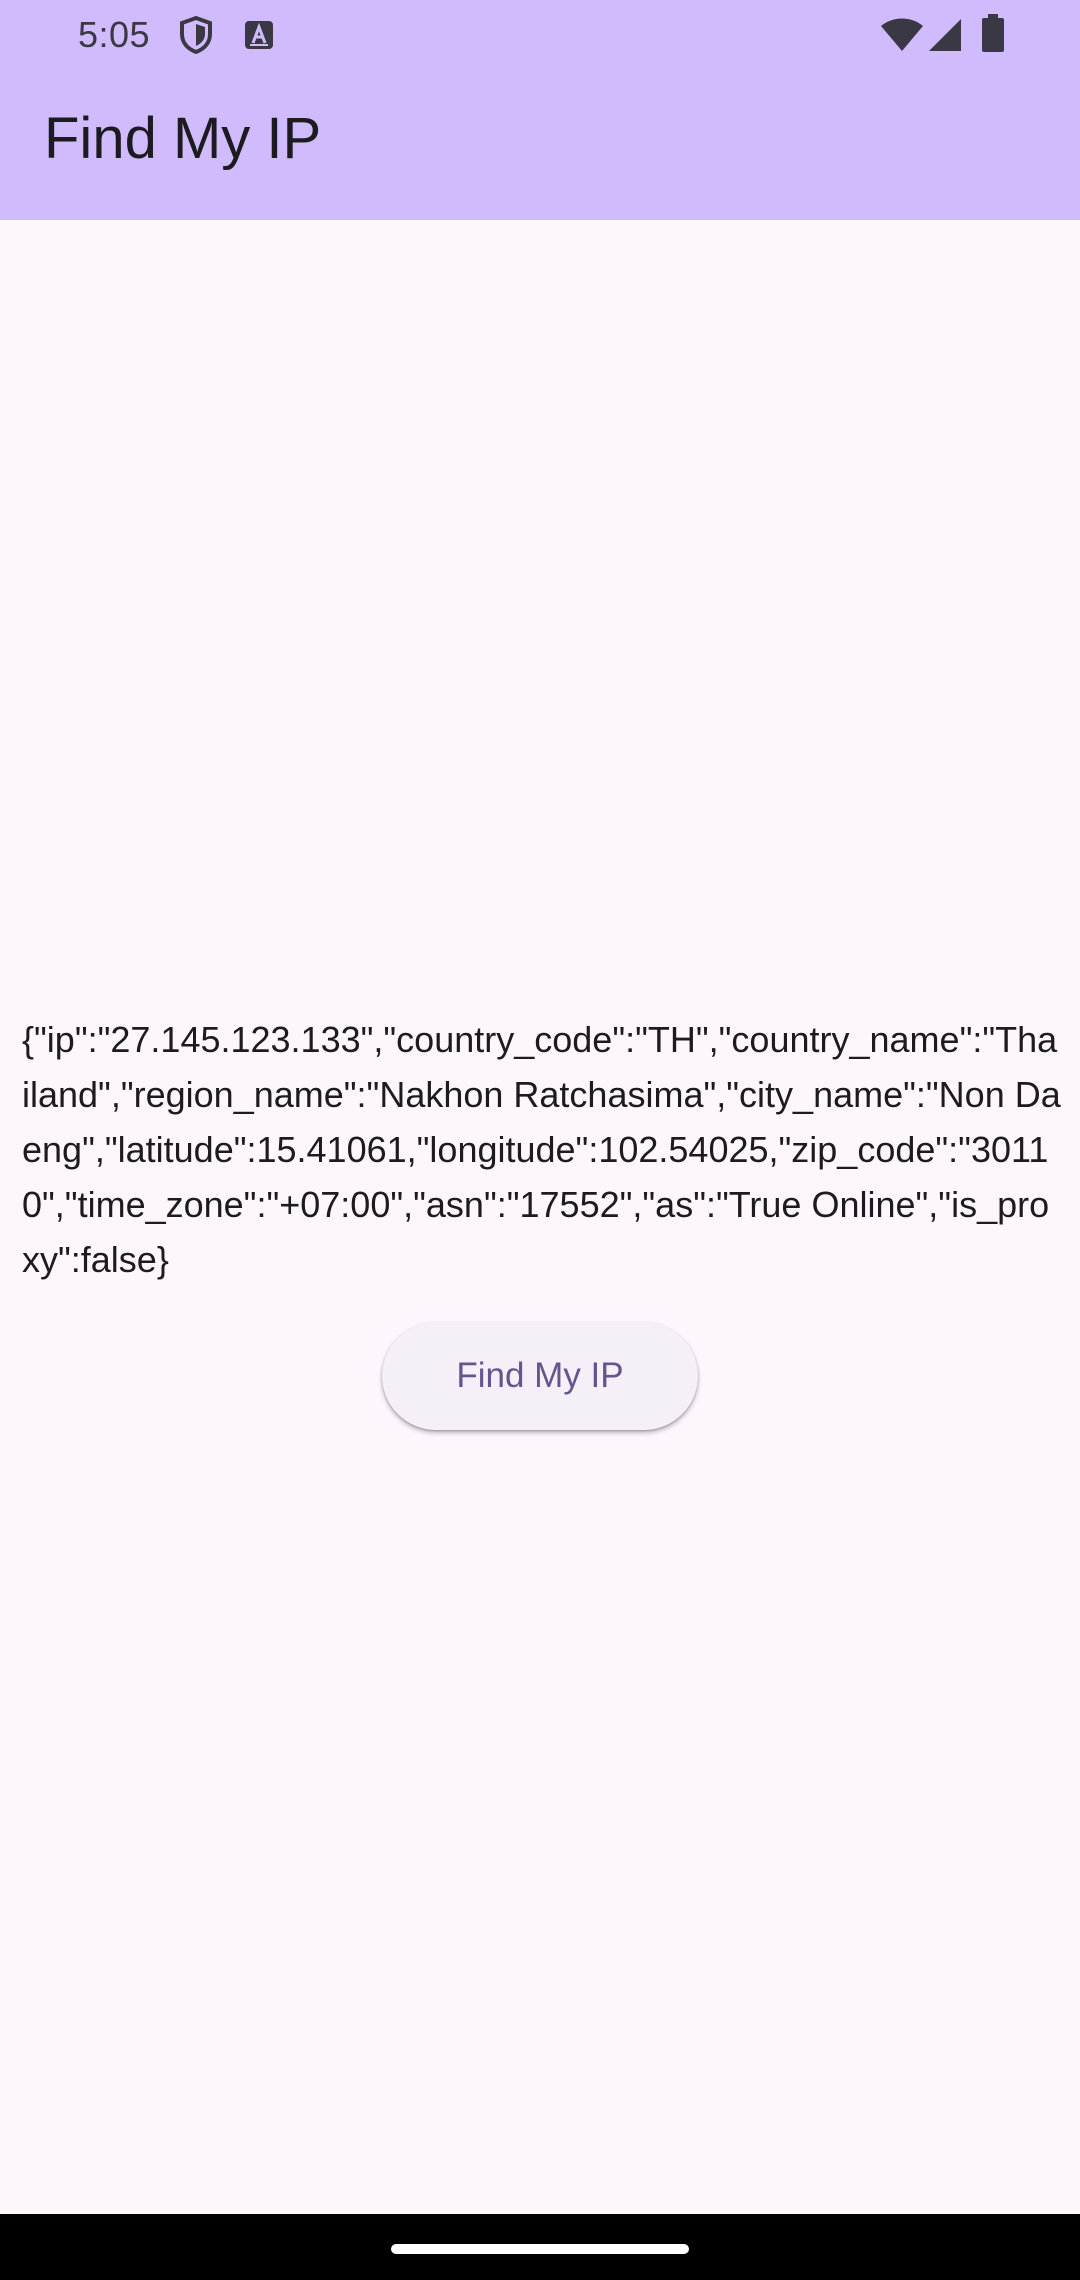 Image resolution: width=1080 pixels, height=2280 pixels. Describe the element at coordinates (902, 37) in the screenshot. I see `wifi-icon` at that location.